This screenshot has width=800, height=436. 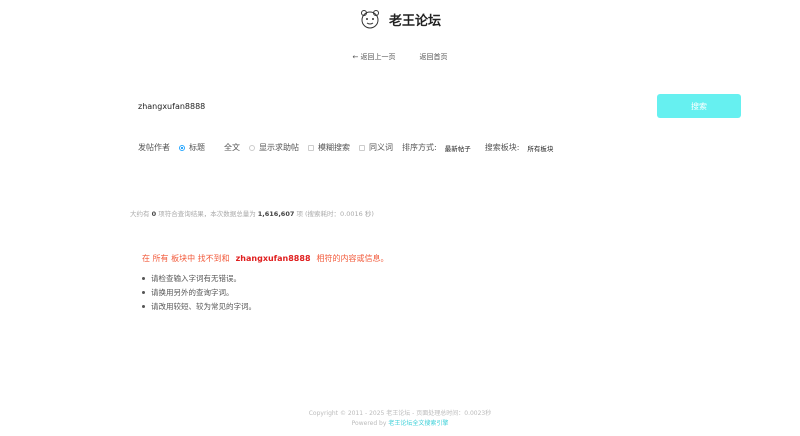 I want to click on title-label: 标题, so click(x=197, y=147).